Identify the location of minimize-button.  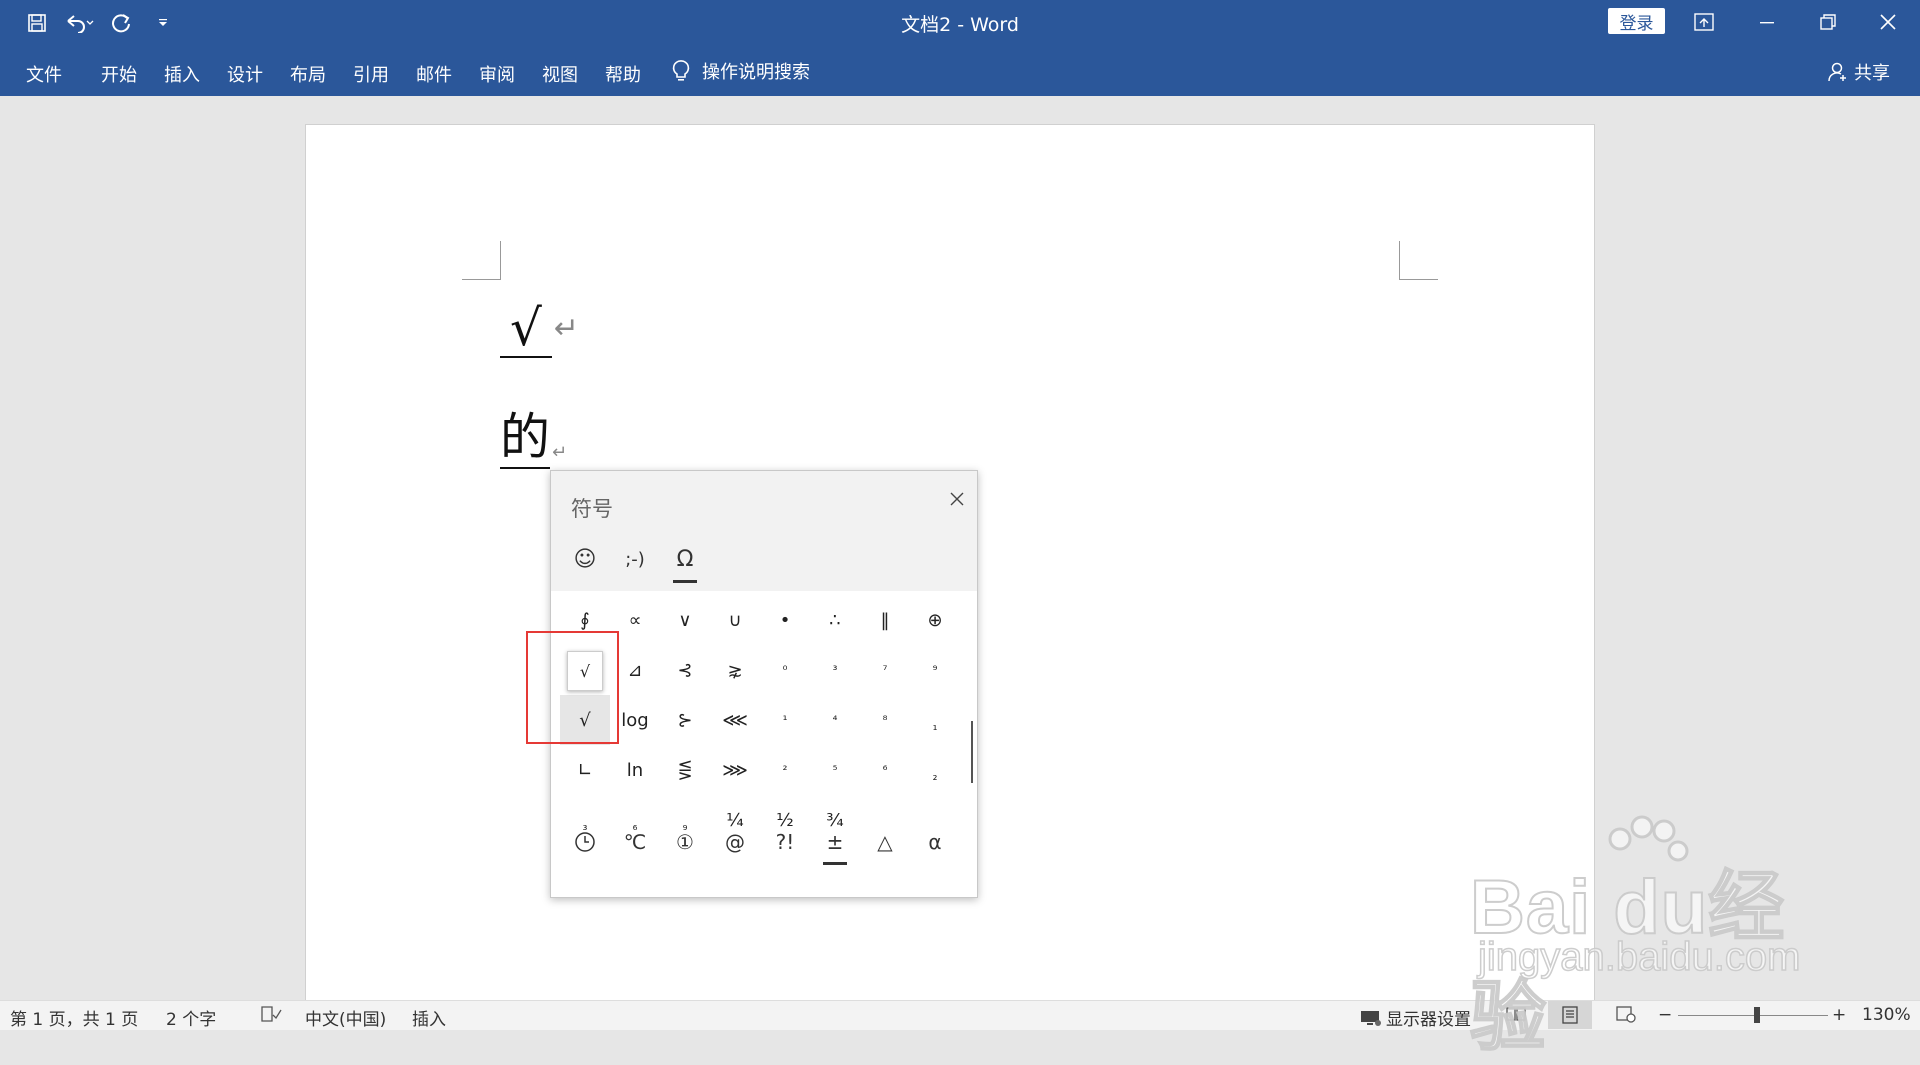
(1767, 22).